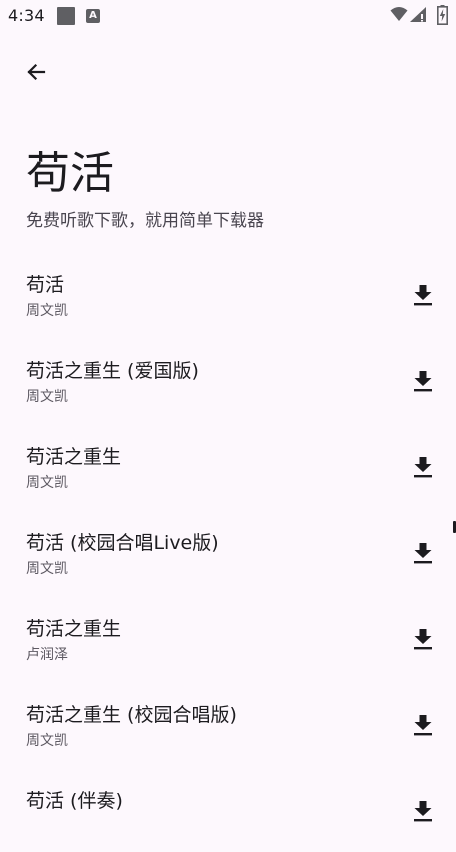 This screenshot has height=852, width=456. I want to click on list-item: 苟活之重生 周文凯, so click(228, 465).